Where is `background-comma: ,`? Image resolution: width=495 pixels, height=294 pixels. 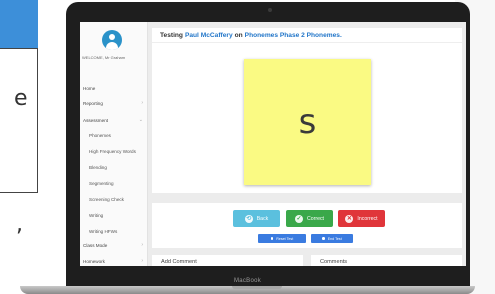 background-comma: , is located at coordinates (19, 224).